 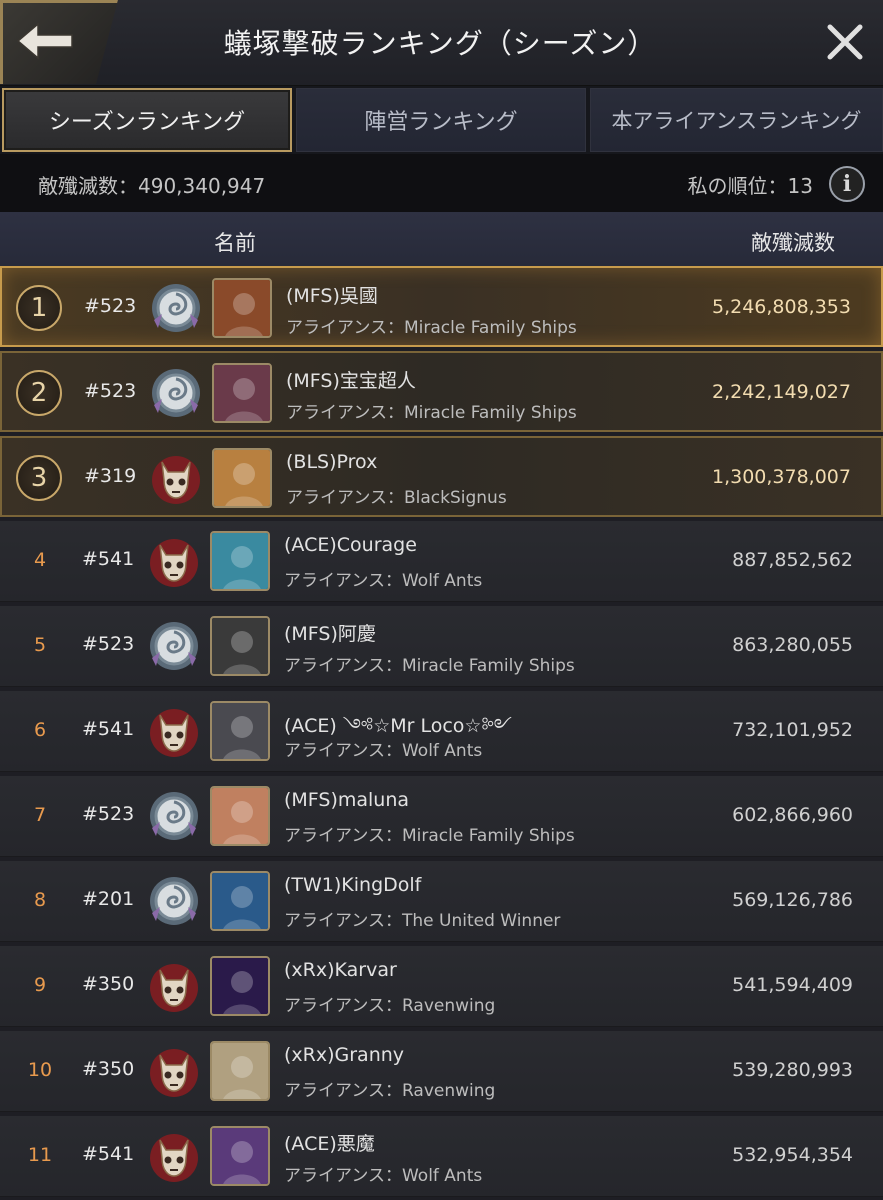 I want to click on alliance-name: アライアンス：BlackSignus, so click(x=396, y=498).